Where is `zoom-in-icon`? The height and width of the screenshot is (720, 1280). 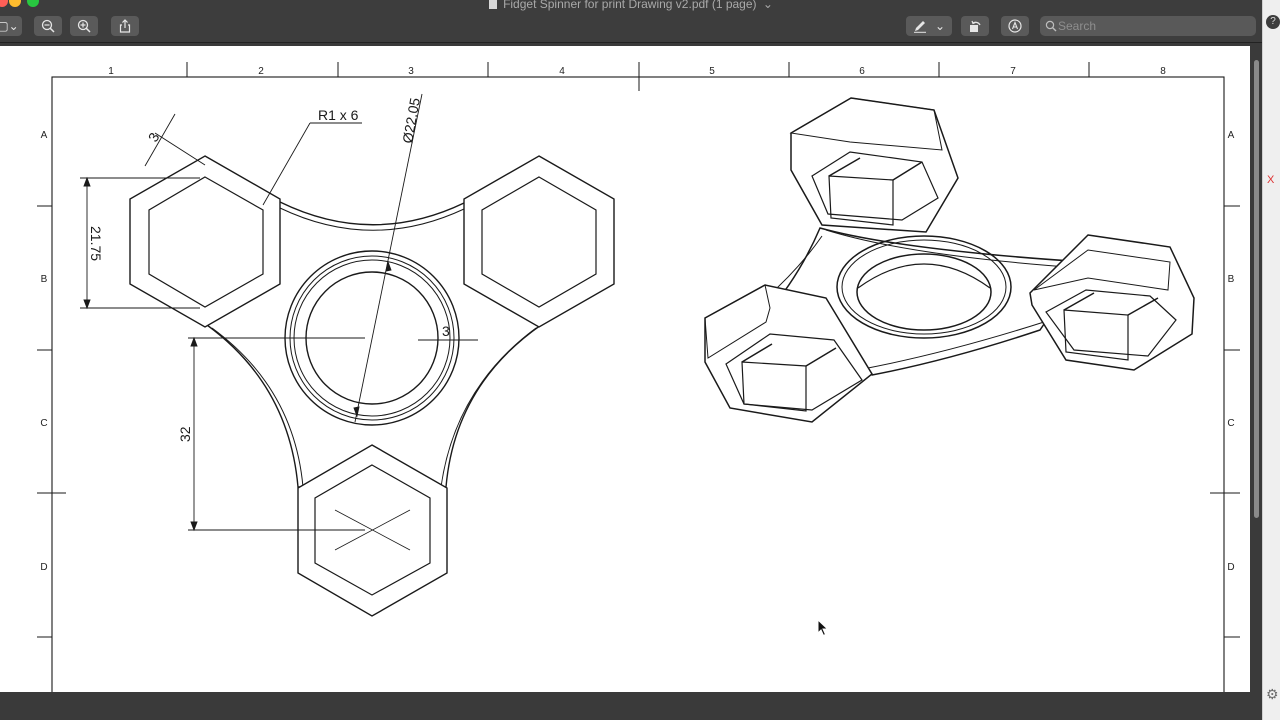
zoom-in-icon is located at coordinates (84, 26).